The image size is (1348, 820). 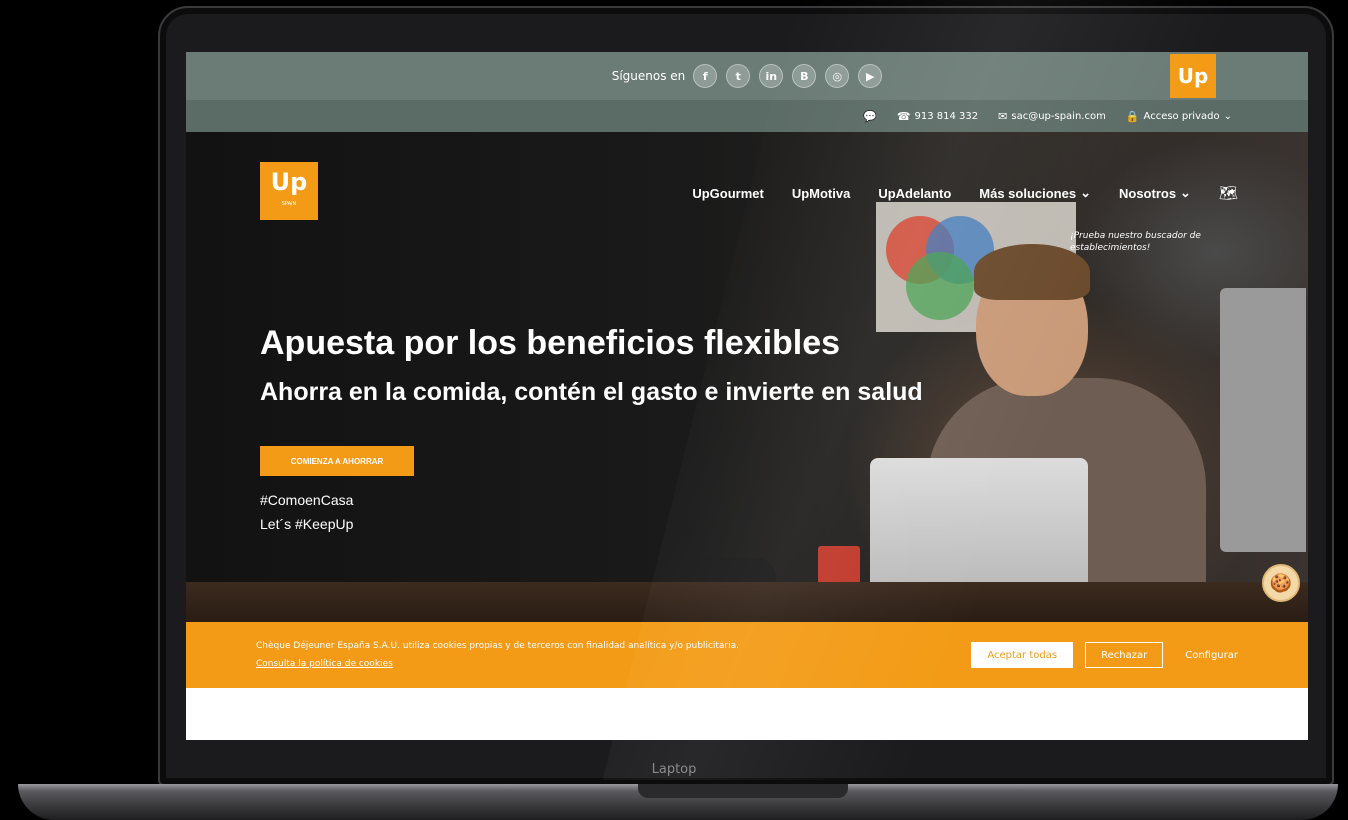 What do you see at coordinates (1193, 76) in the screenshot?
I see `up-top-logo: Up` at bounding box center [1193, 76].